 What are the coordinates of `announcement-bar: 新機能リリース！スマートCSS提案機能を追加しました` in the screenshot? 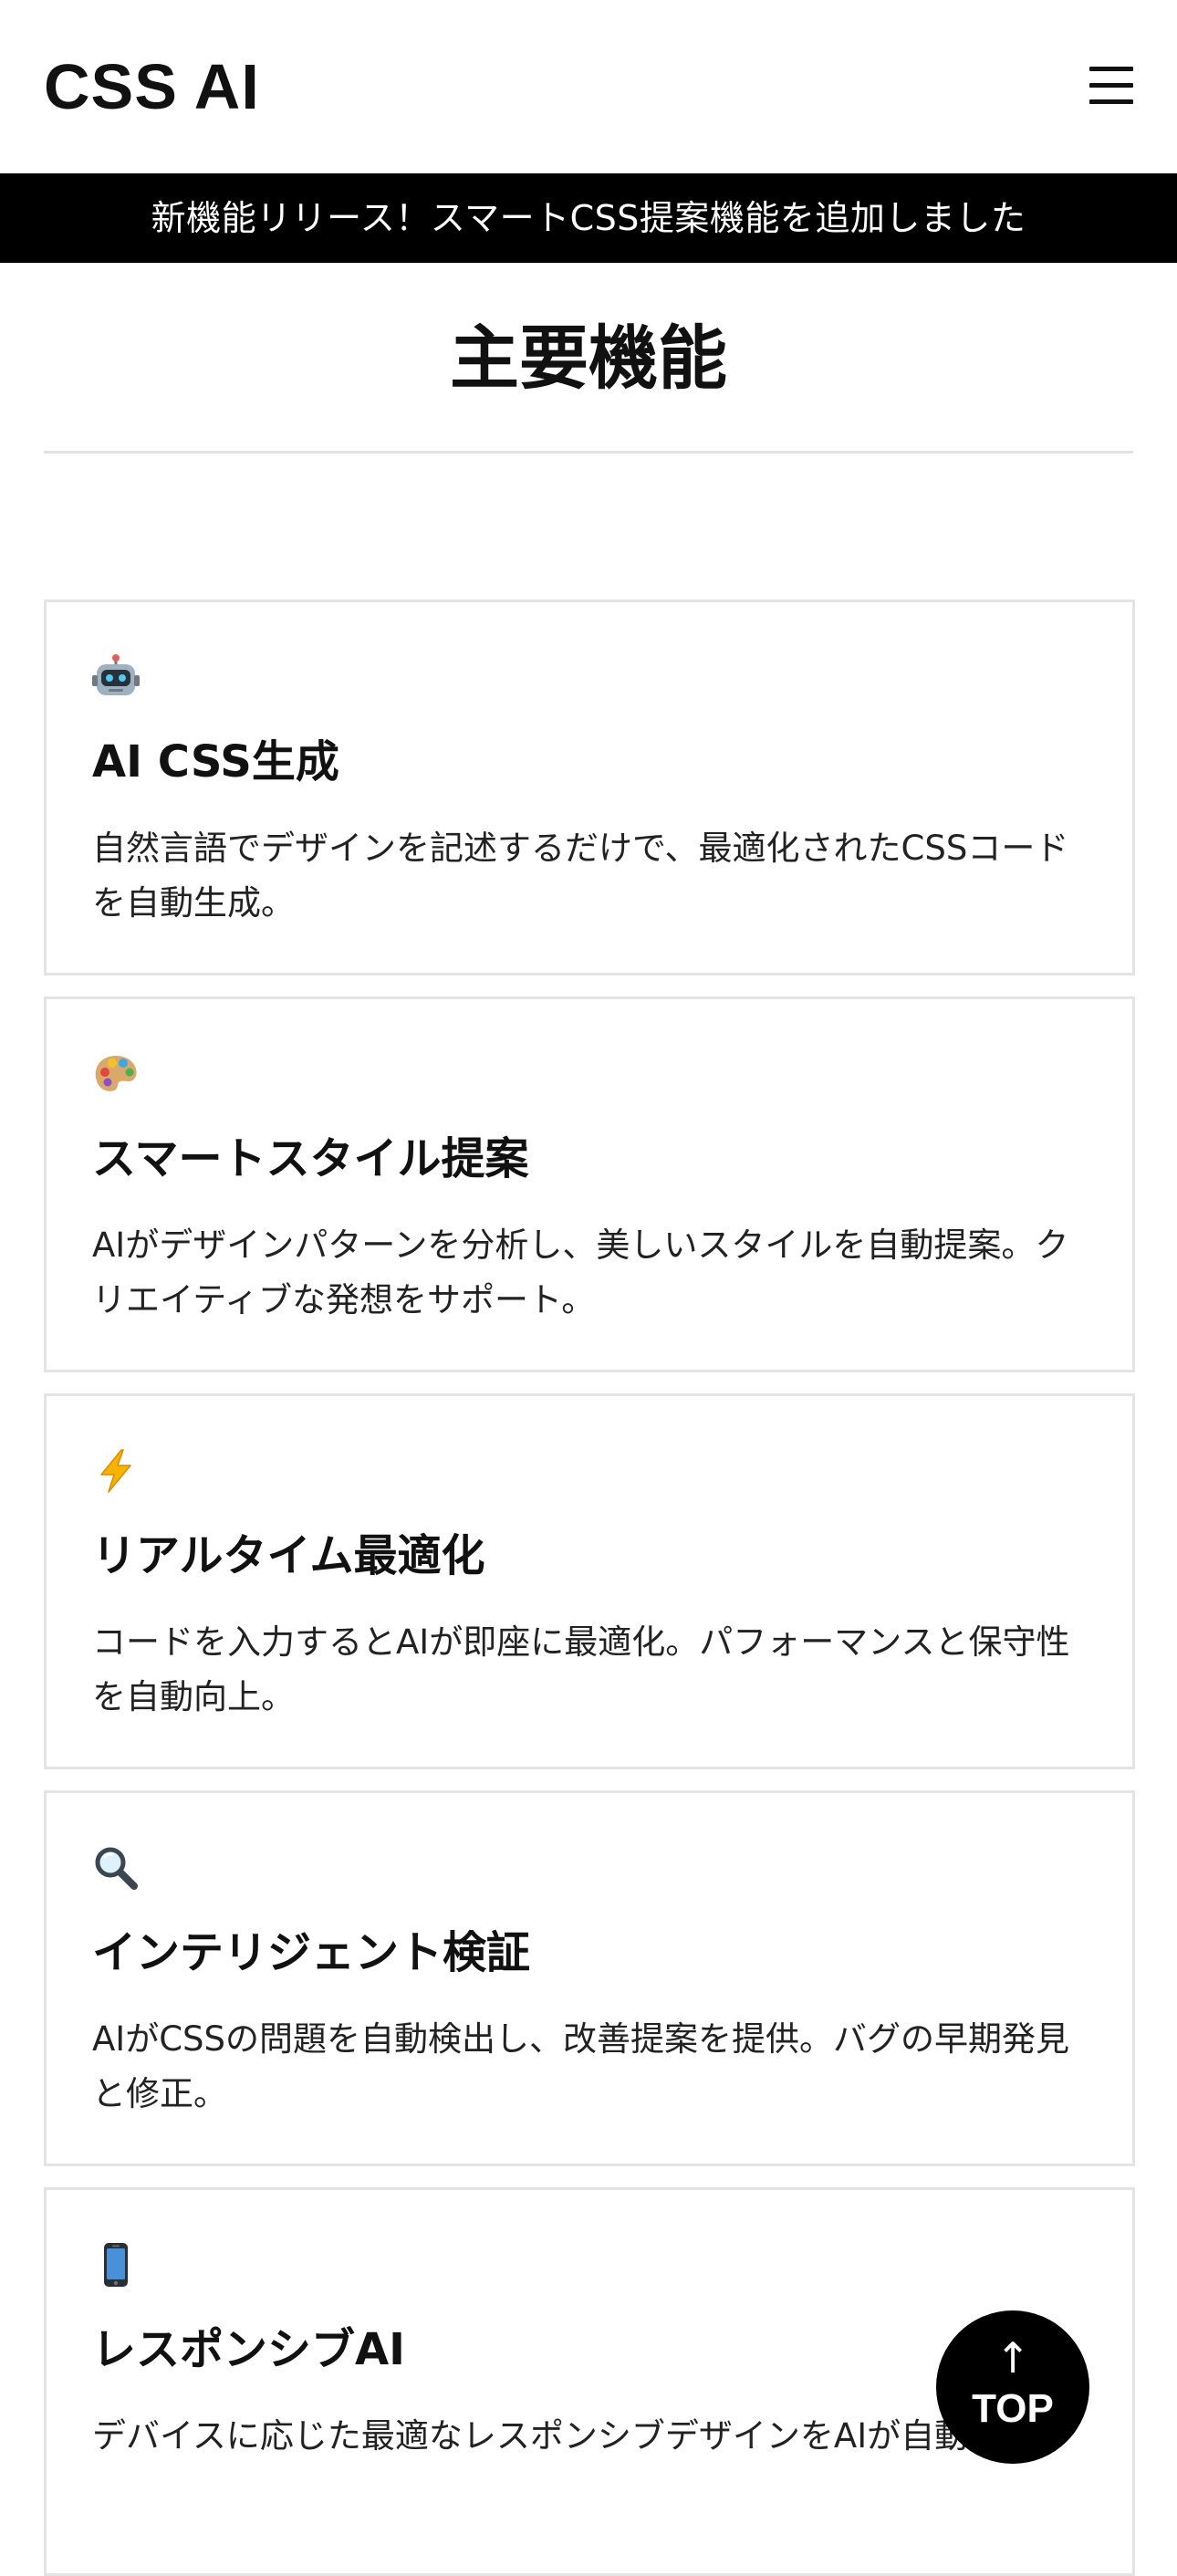 It's located at (589, 218).